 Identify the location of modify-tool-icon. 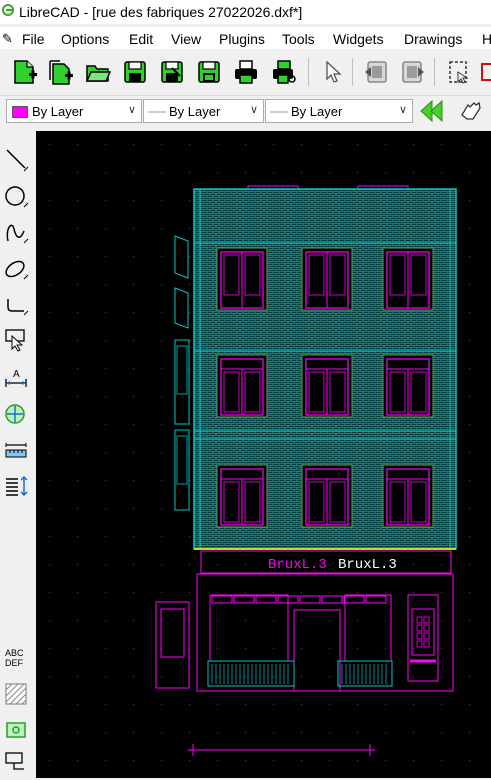
(17, 414).